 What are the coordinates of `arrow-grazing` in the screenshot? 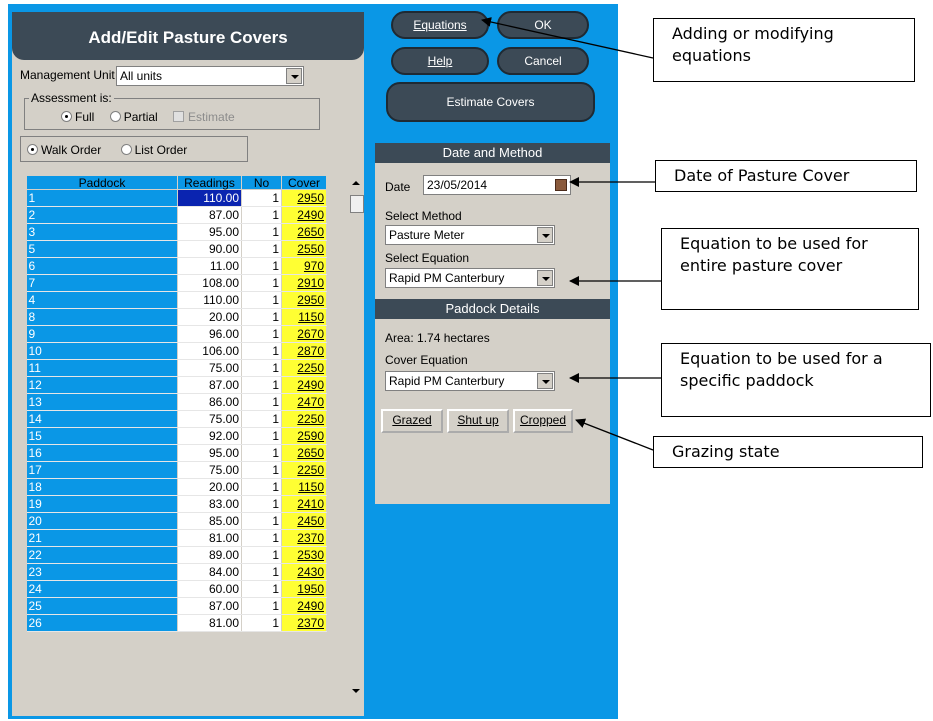 It's located at (614, 434).